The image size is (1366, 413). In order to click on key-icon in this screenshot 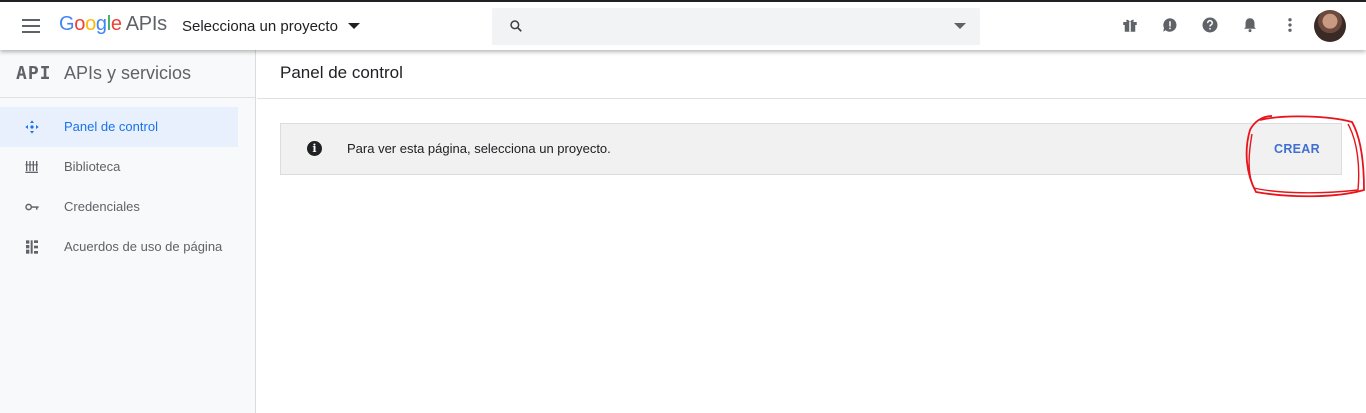, I will do `click(32, 207)`.